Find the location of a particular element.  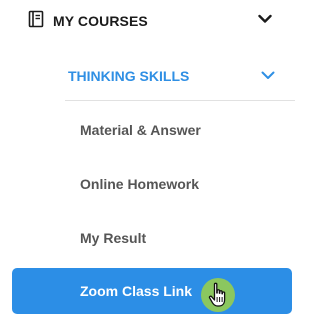

book-icon is located at coordinates (36, 19).